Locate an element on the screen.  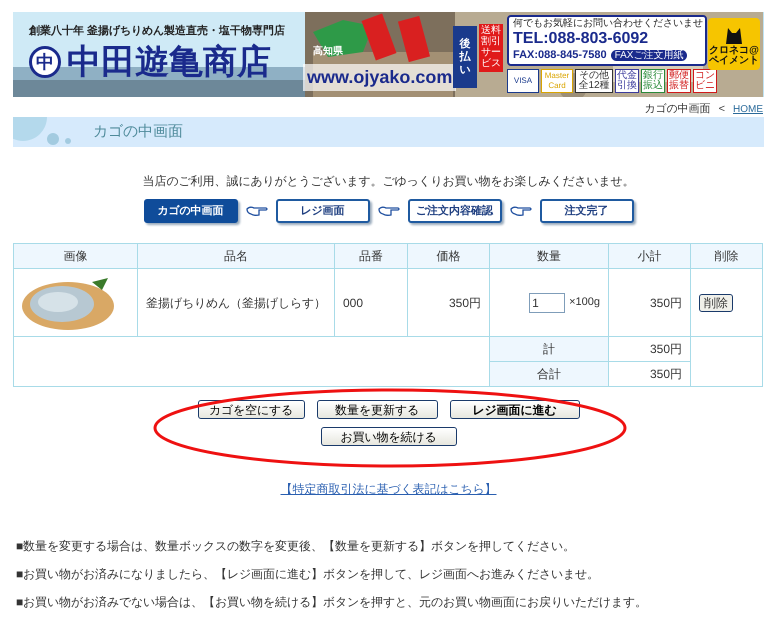
price-cell: 350円 is located at coordinates (449, 302).